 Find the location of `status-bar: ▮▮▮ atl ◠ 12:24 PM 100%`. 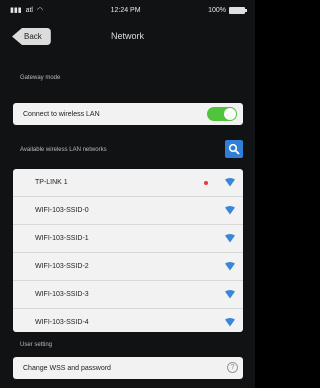

status-bar: ▮▮▮ atl ◠ 12:24 PM 100% is located at coordinates (127, 10).